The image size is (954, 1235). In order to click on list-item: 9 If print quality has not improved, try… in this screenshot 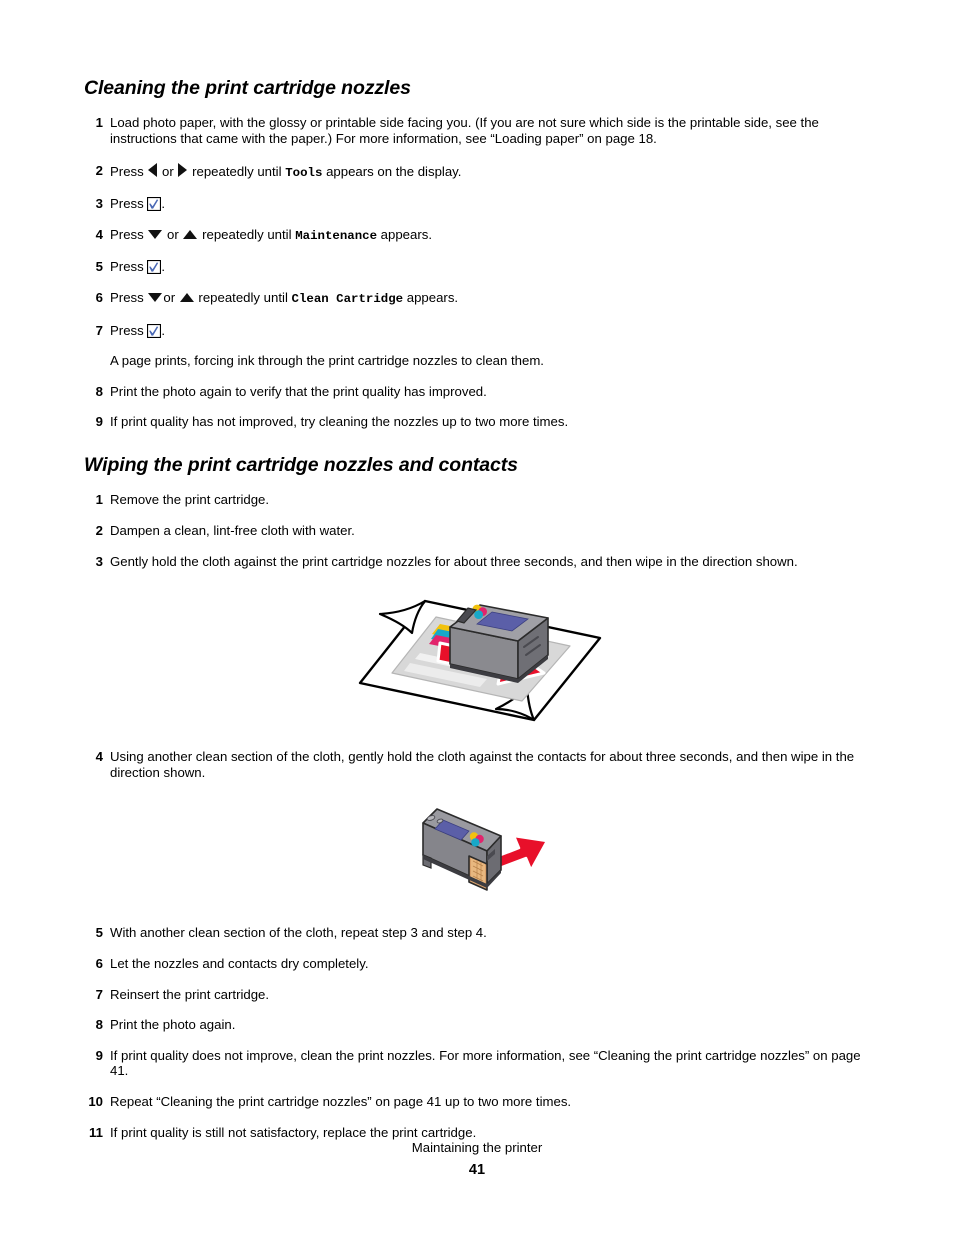, I will do `click(479, 422)`.